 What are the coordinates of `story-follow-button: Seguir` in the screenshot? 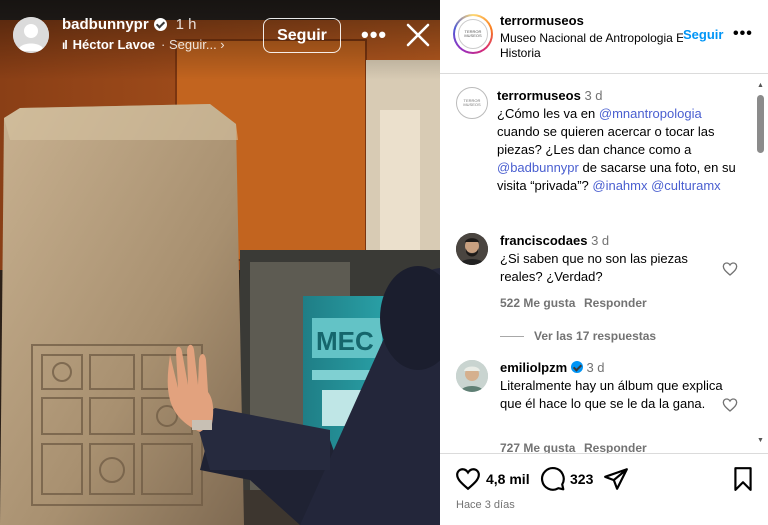 It's located at (302, 35).